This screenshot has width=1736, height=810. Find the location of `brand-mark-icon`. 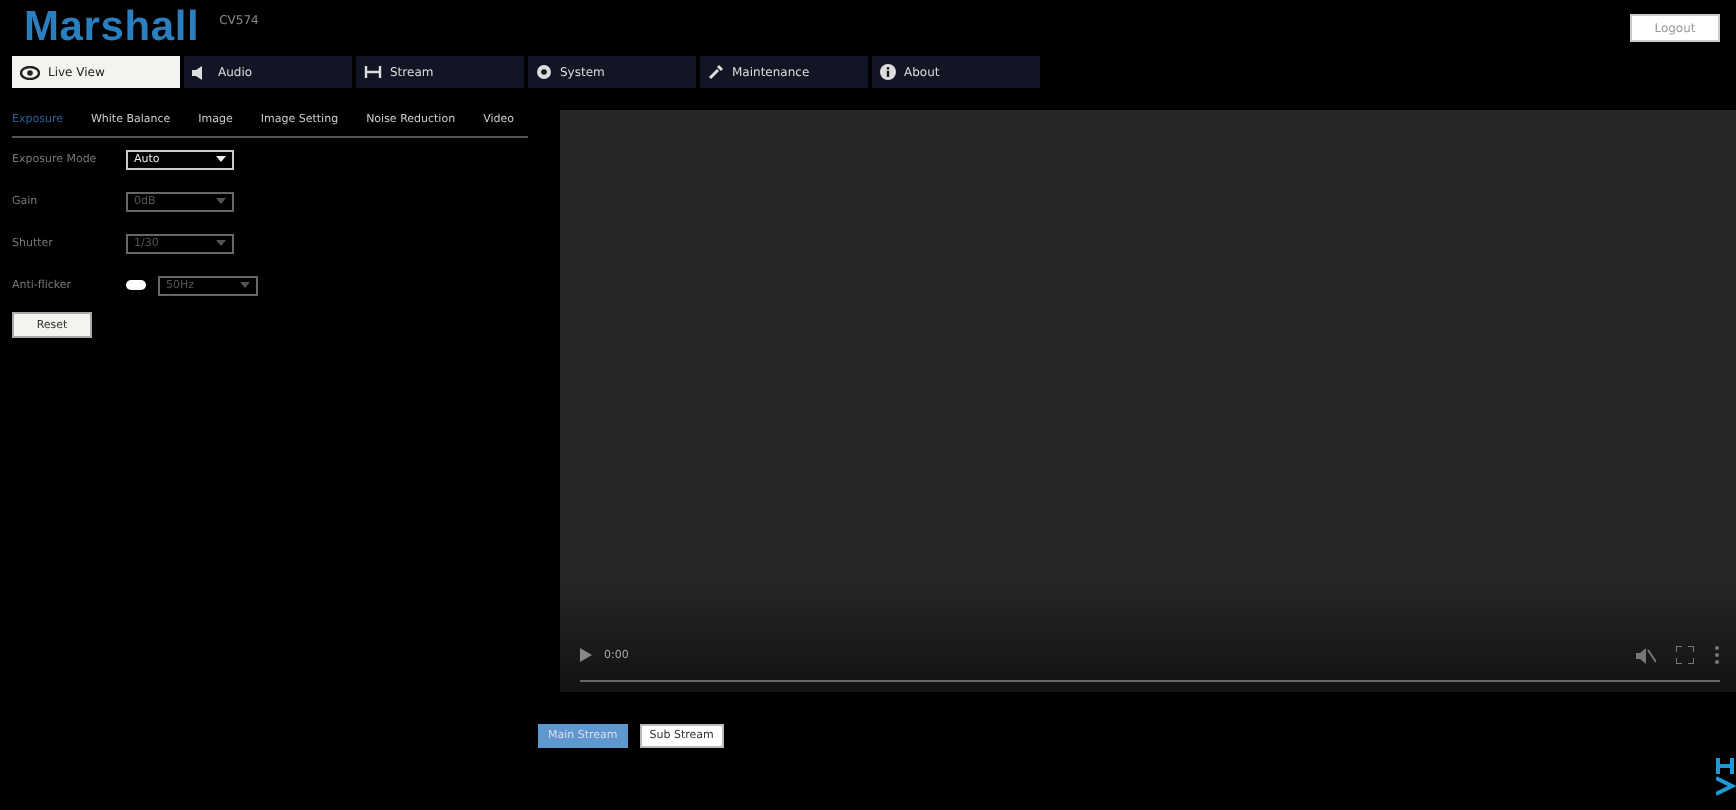

brand-mark-icon is located at coordinates (1726, 778).